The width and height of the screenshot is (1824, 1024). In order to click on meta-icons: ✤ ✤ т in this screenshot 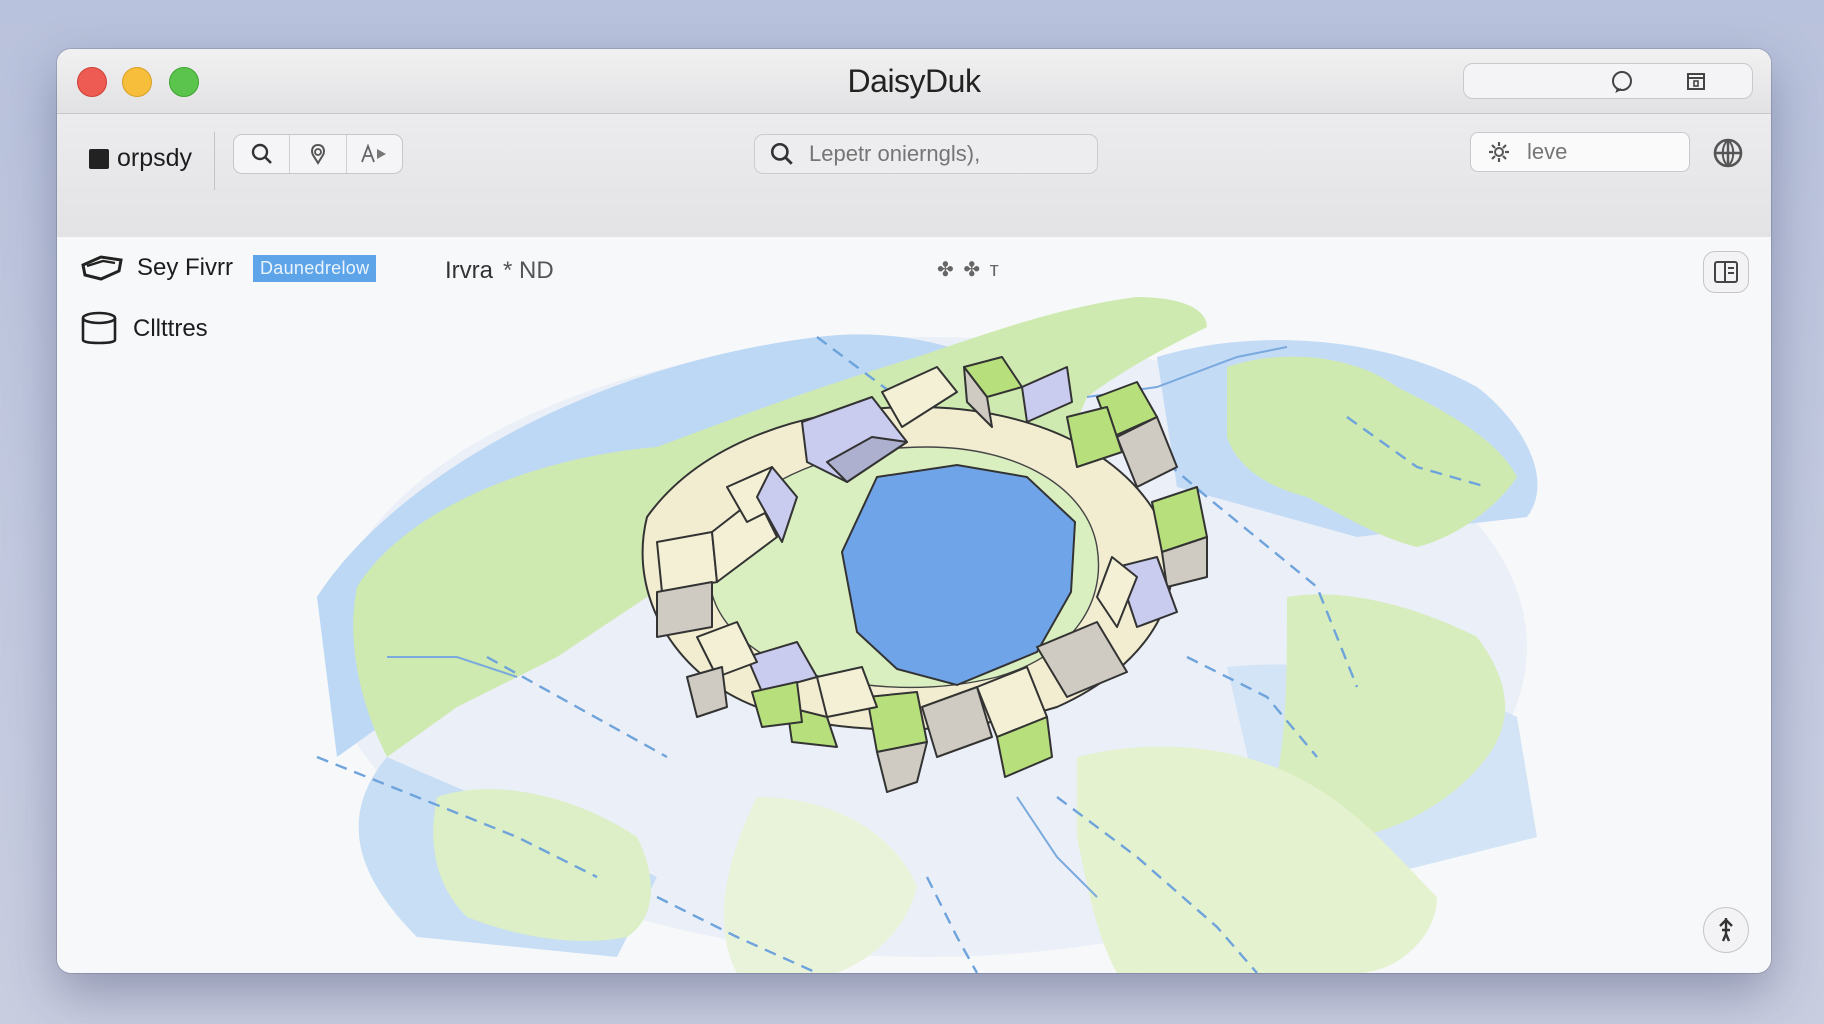, I will do `click(969, 270)`.